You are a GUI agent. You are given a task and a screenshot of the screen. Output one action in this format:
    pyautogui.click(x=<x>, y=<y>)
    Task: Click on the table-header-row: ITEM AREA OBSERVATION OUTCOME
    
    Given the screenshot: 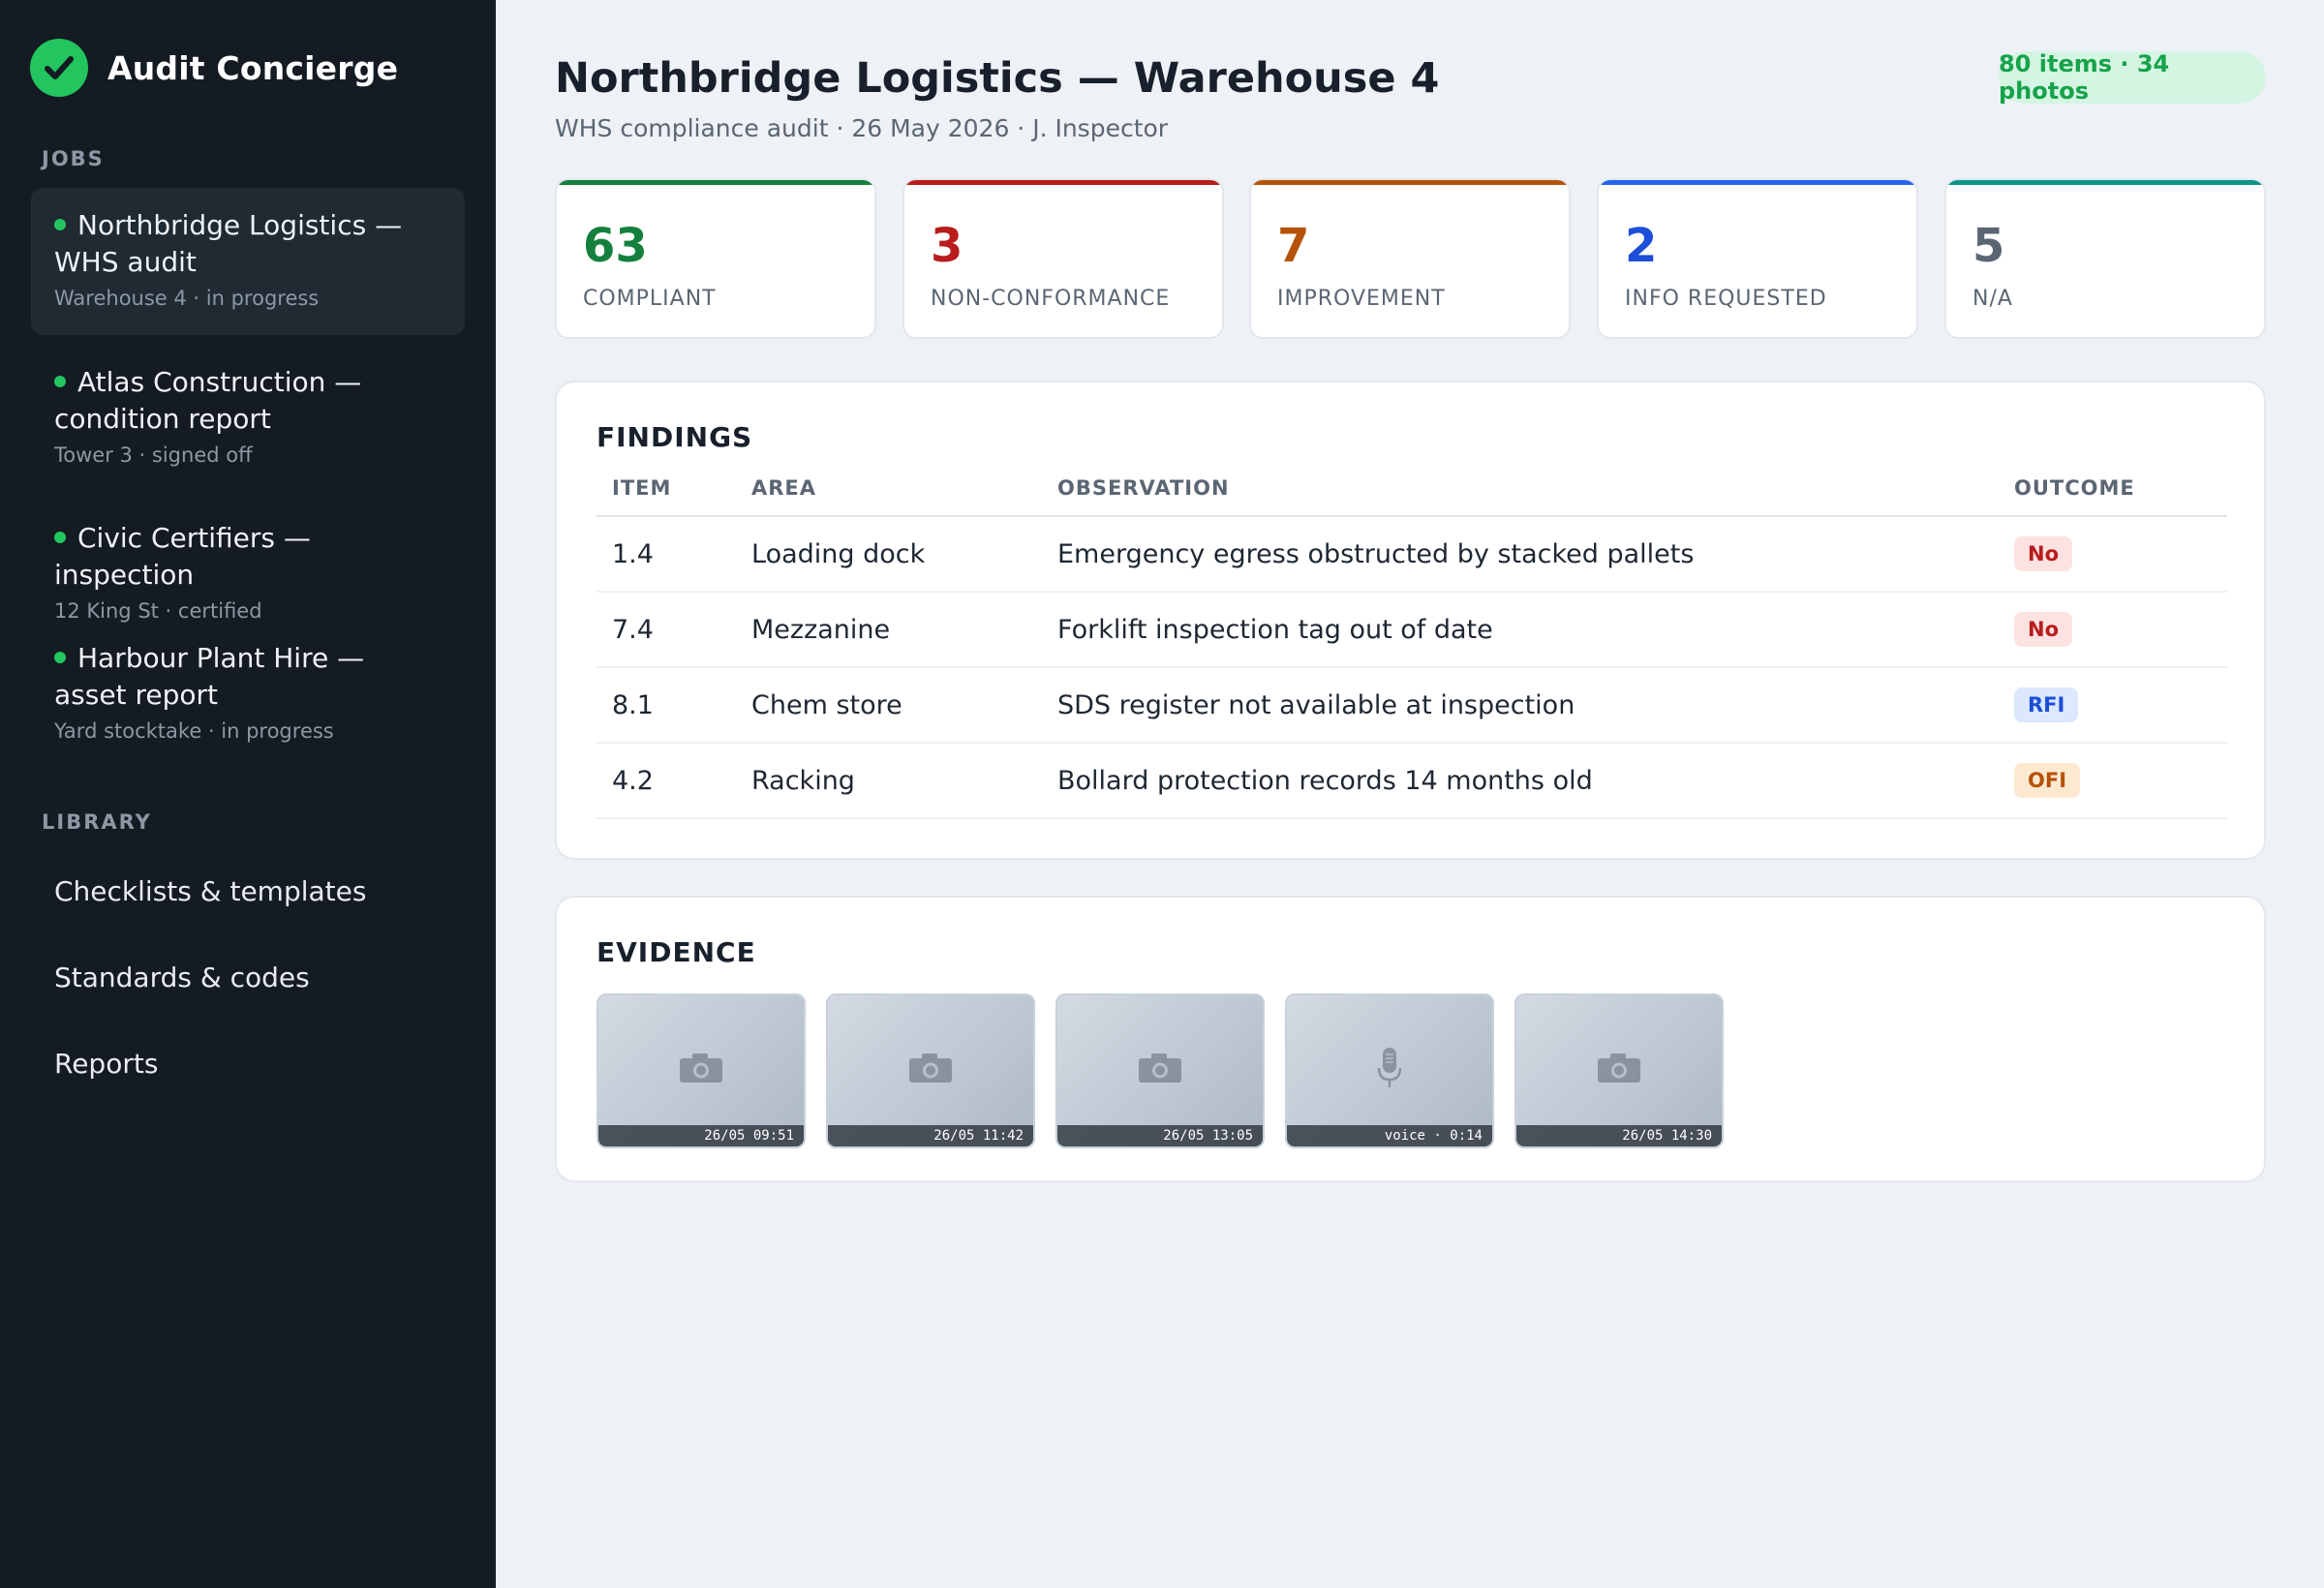 What is the action you would take?
    pyautogui.click(x=1412, y=488)
    